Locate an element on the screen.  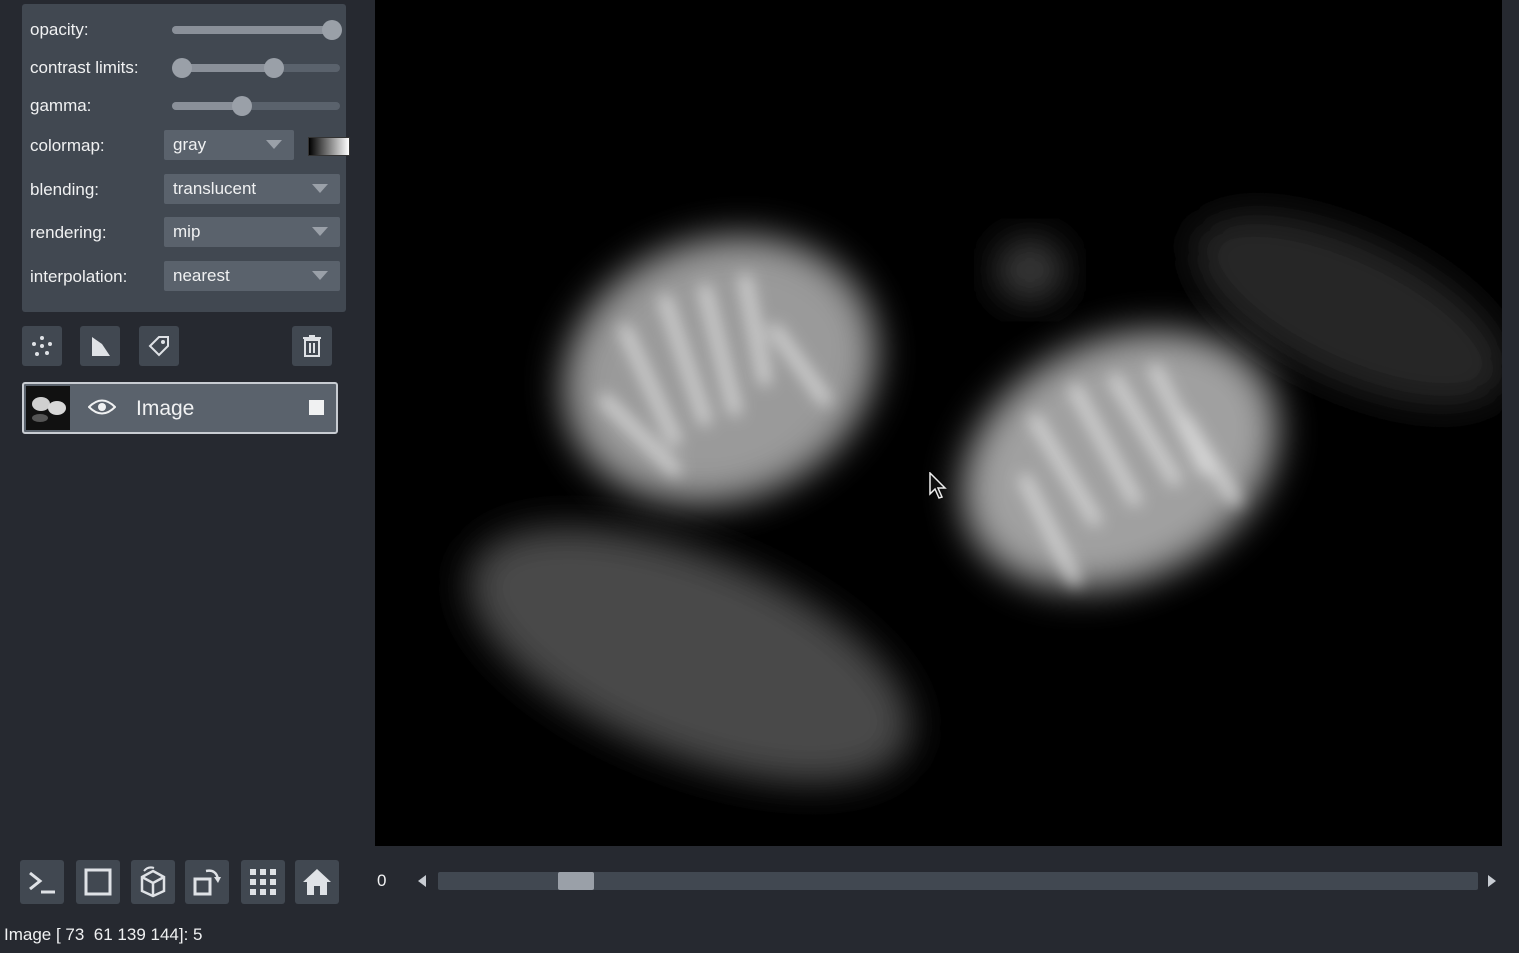
console-button is located at coordinates (42, 882).